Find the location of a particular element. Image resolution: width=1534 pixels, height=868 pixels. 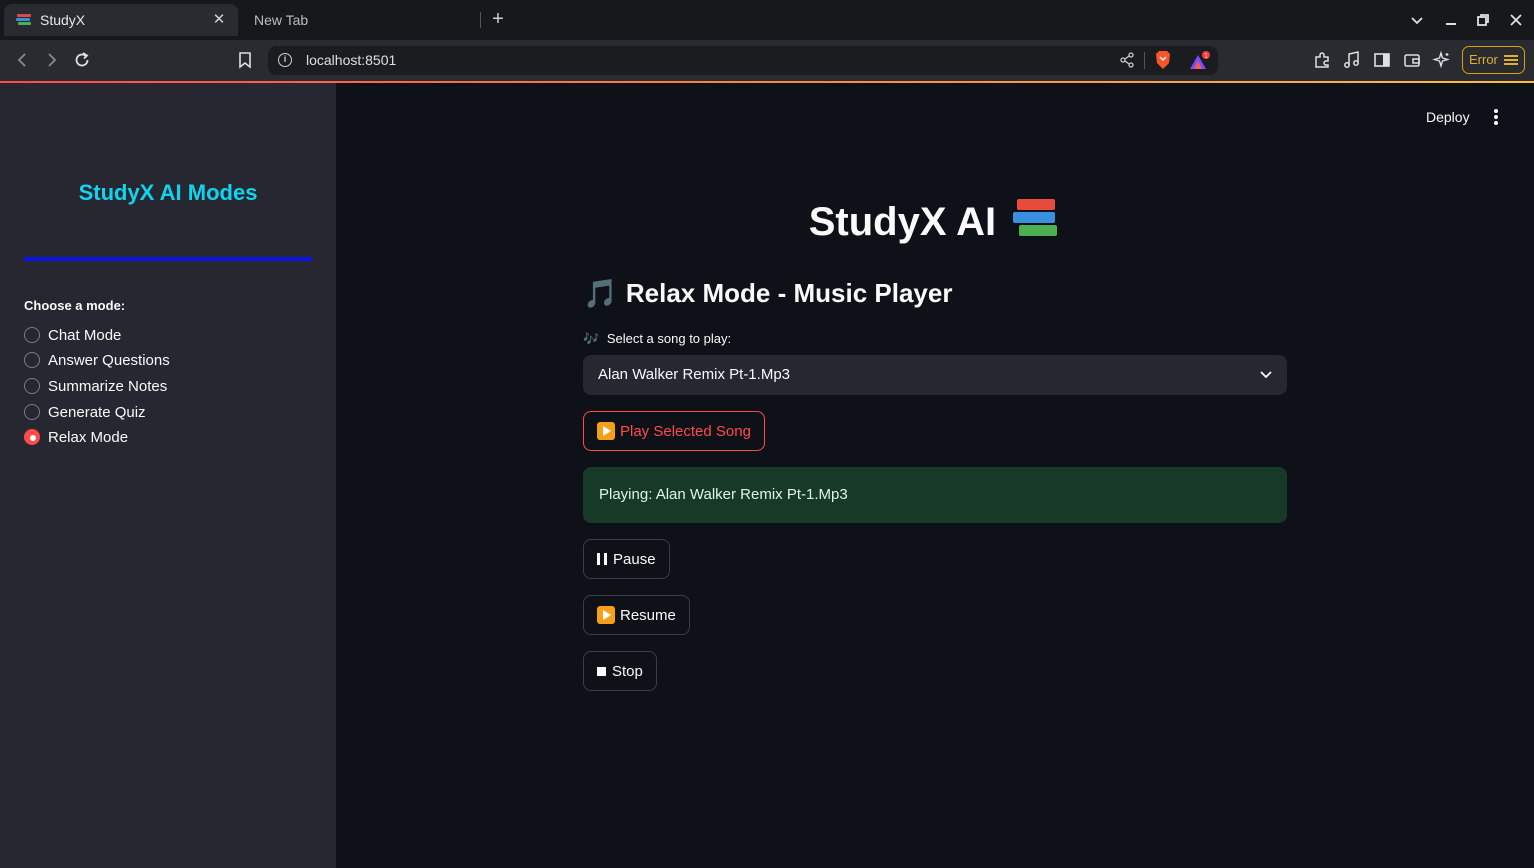

stop-button: Stop is located at coordinates (620, 671).